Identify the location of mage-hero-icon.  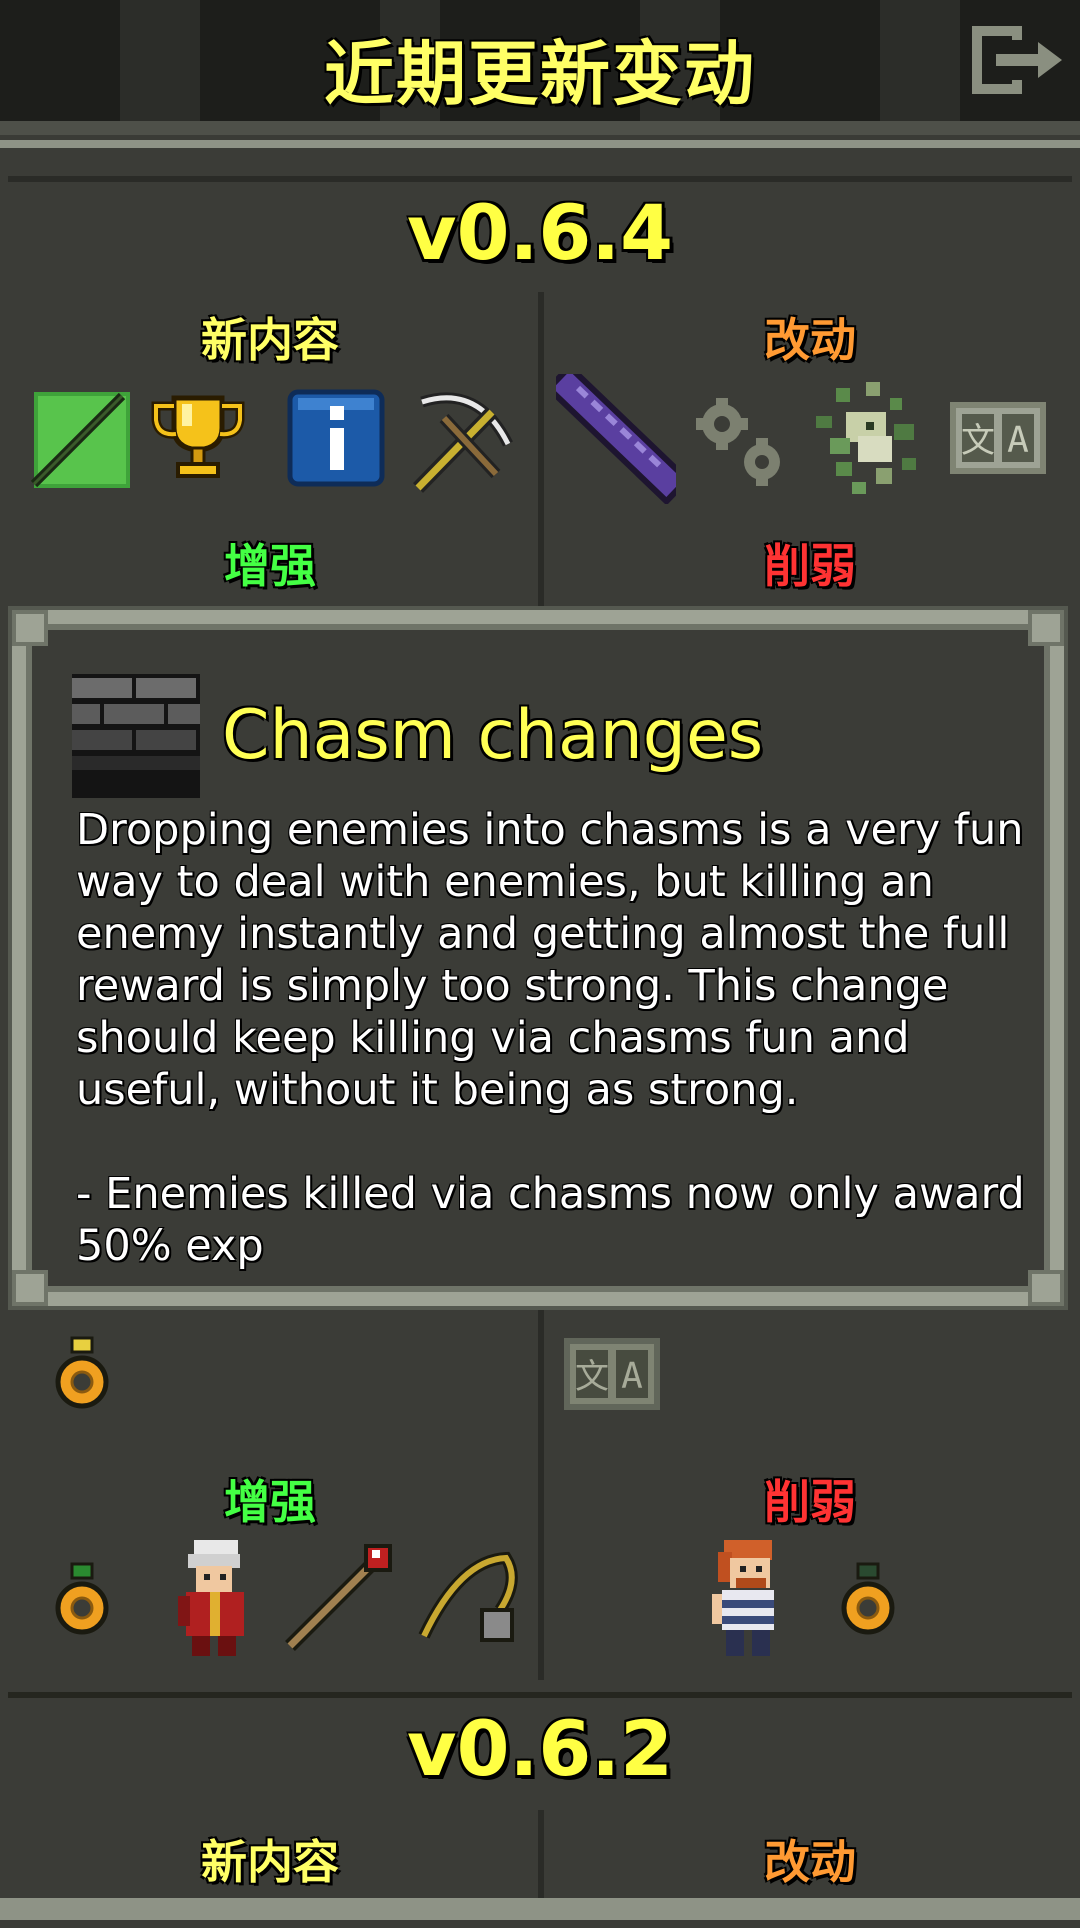
(214, 1598).